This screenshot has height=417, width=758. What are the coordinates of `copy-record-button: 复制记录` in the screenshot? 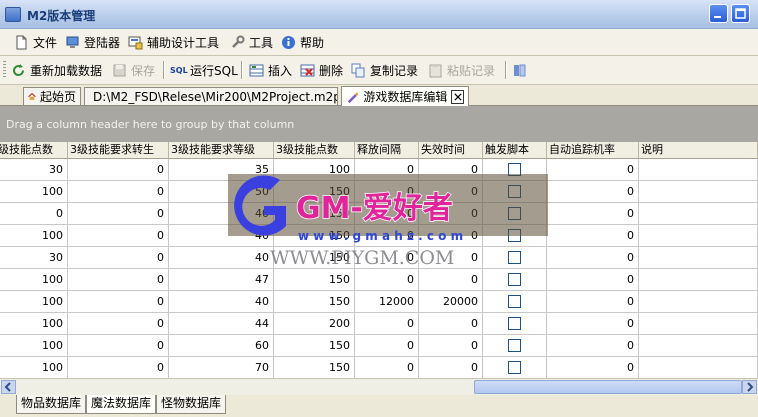 It's located at (384, 70).